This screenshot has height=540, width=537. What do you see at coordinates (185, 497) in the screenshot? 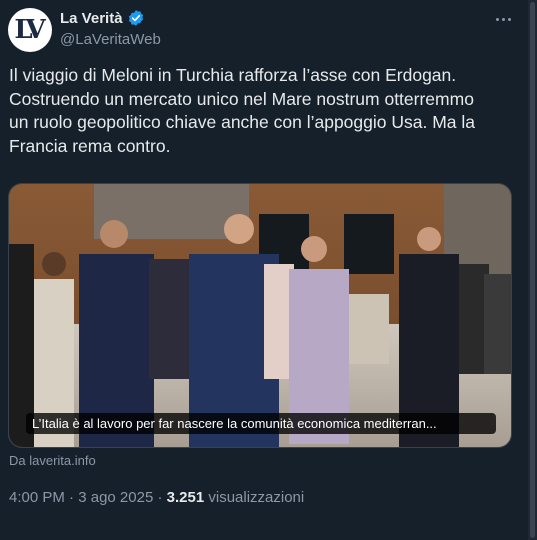
I see `views-count: 3.251` at bounding box center [185, 497].